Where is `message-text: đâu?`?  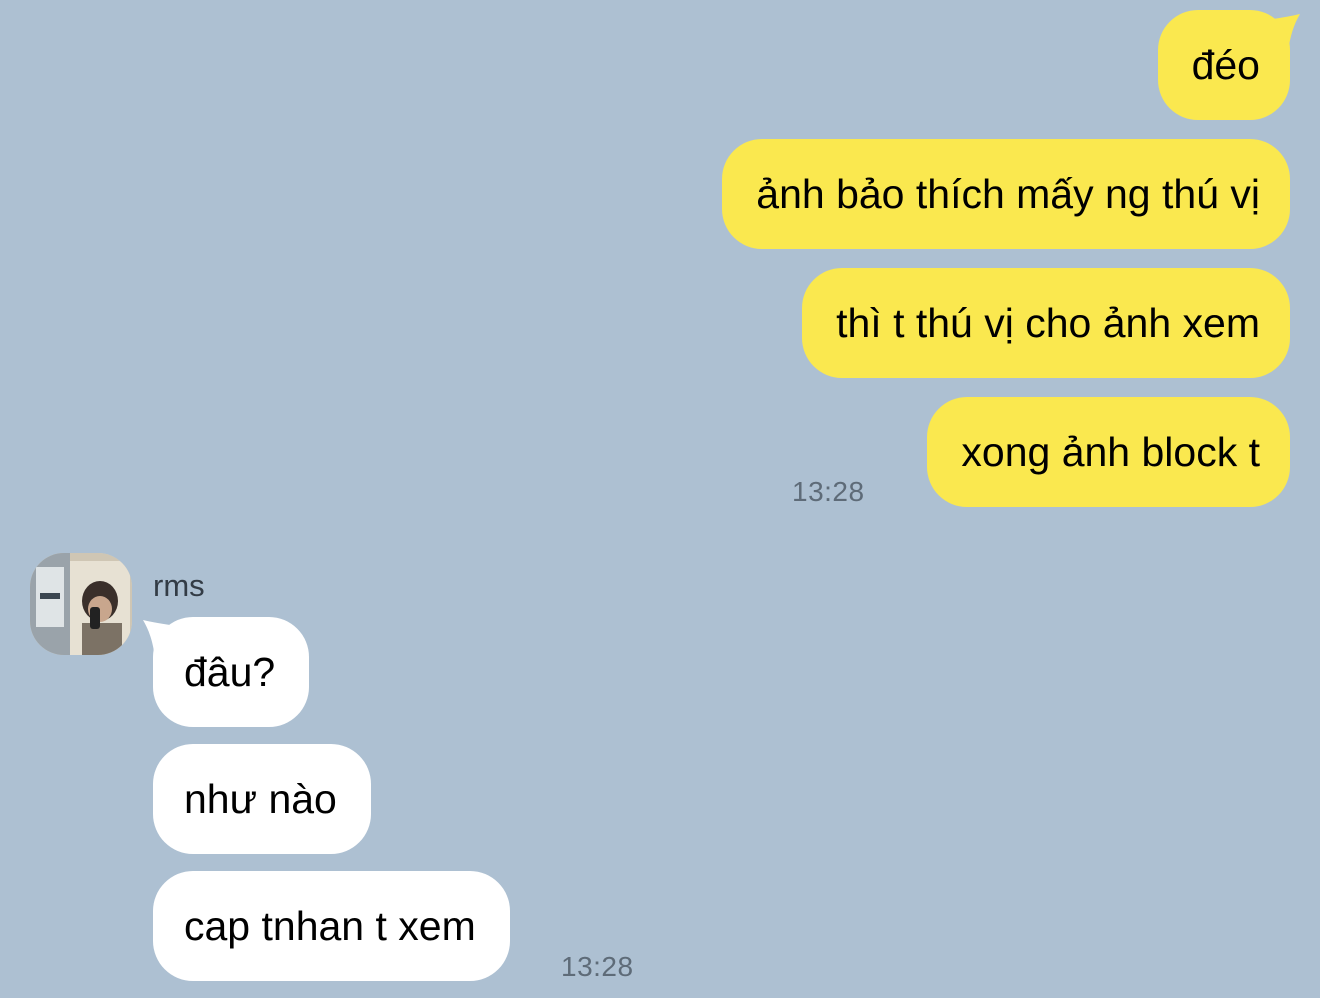 message-text: đâu? is located at coordinates (230, 672).